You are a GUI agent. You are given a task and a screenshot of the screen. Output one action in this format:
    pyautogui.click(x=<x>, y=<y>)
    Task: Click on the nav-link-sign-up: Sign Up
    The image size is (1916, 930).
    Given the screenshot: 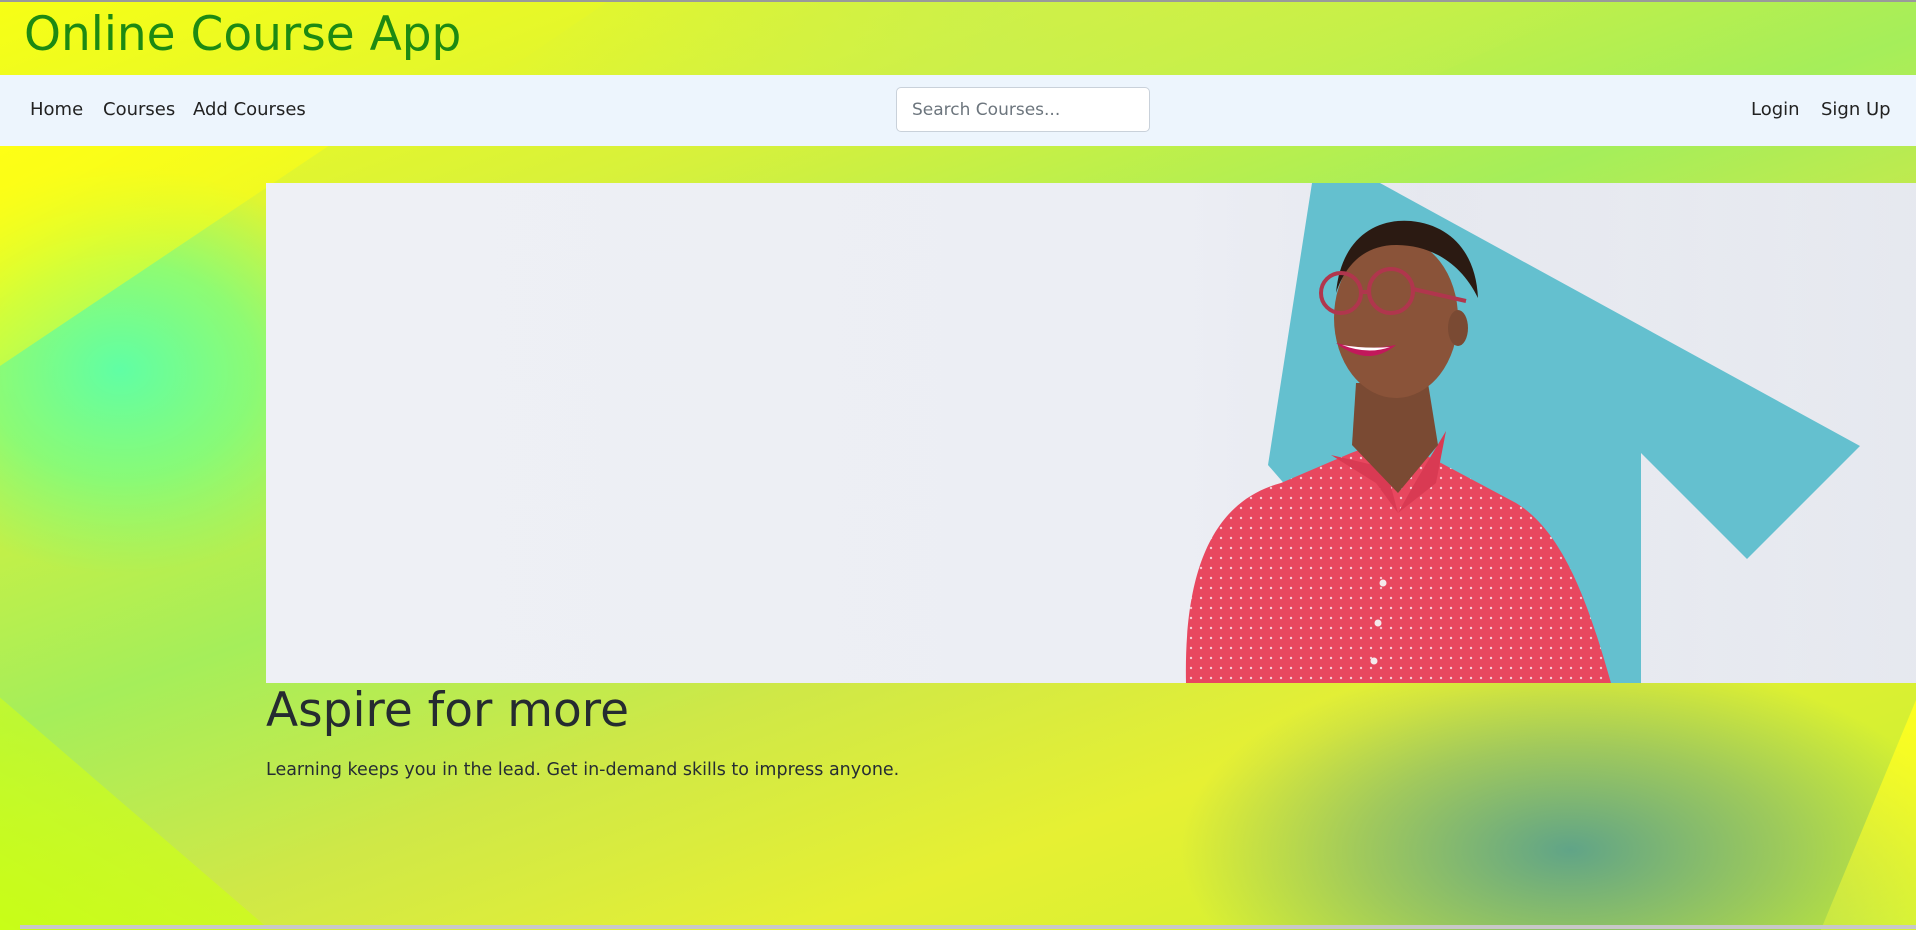 What is the action you would take?
    pyautogui.click(x=1856, y=109)
    